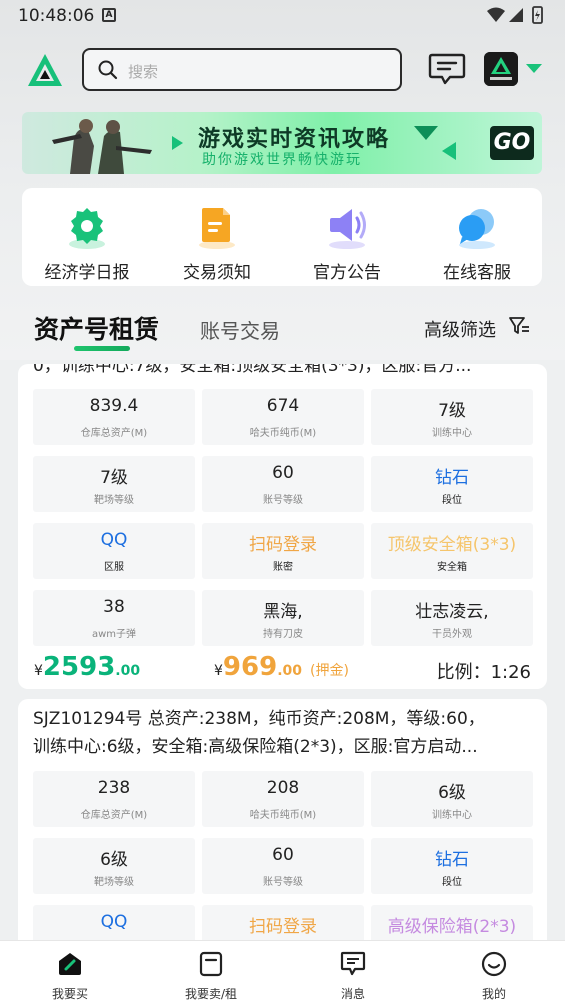 This screenshot has height=1004, width=565. I want to click on stat-label: 持有刀皮, so click(283, 634).